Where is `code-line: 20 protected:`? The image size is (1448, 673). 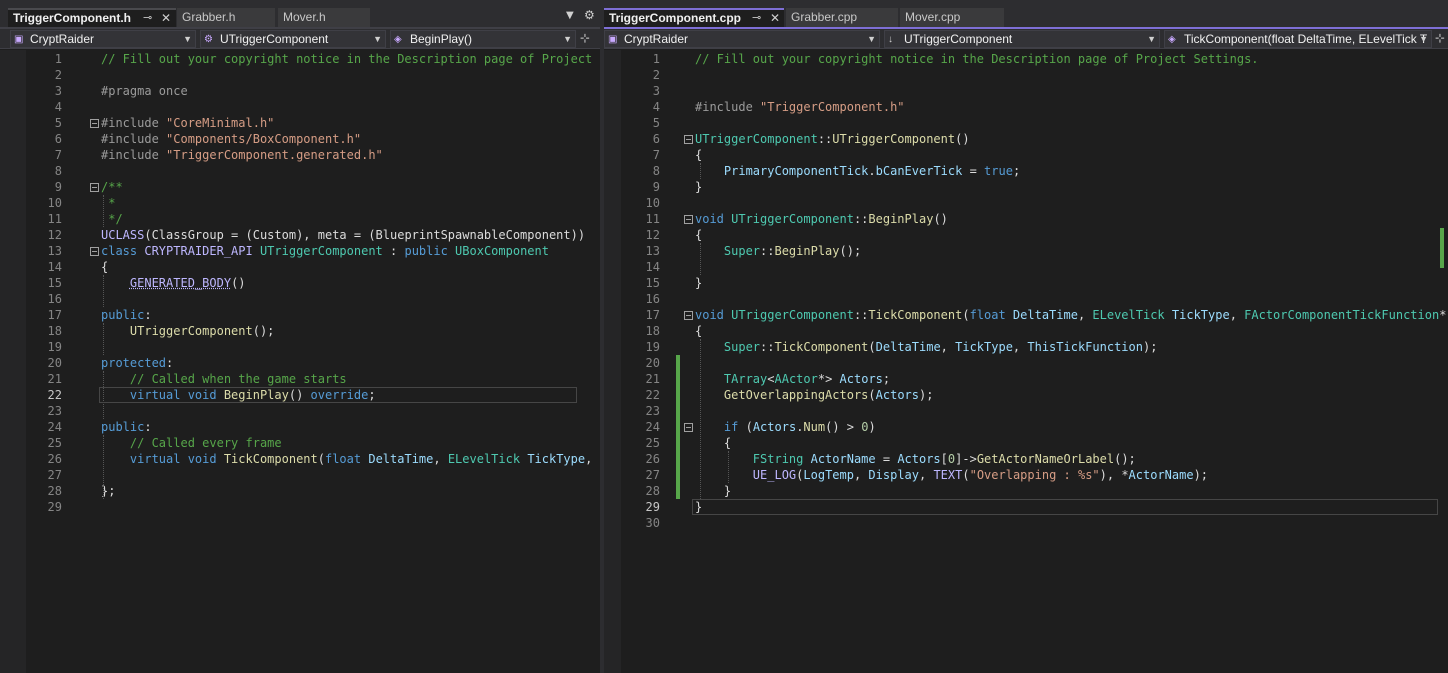
code-line: 20 protected: is located at coordinates (300, 363).